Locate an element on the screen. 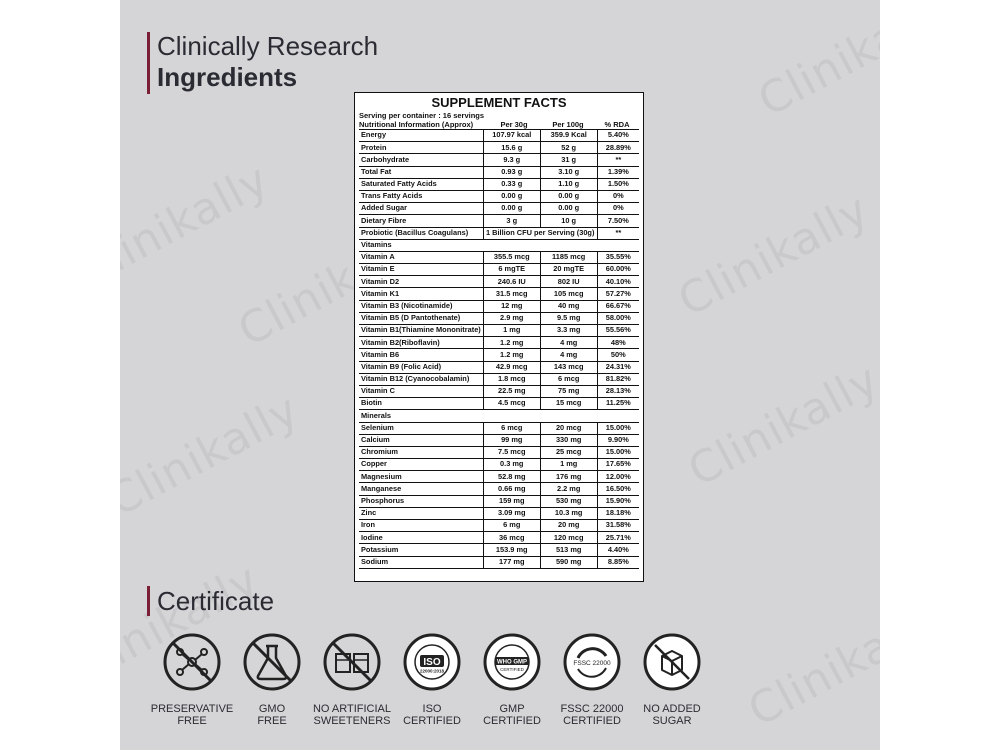 The width and height of the screenshot is (1000, 750). nutrient-name: Vitamin B5 (D Pantothenate) is located at coordinates (421, 319).